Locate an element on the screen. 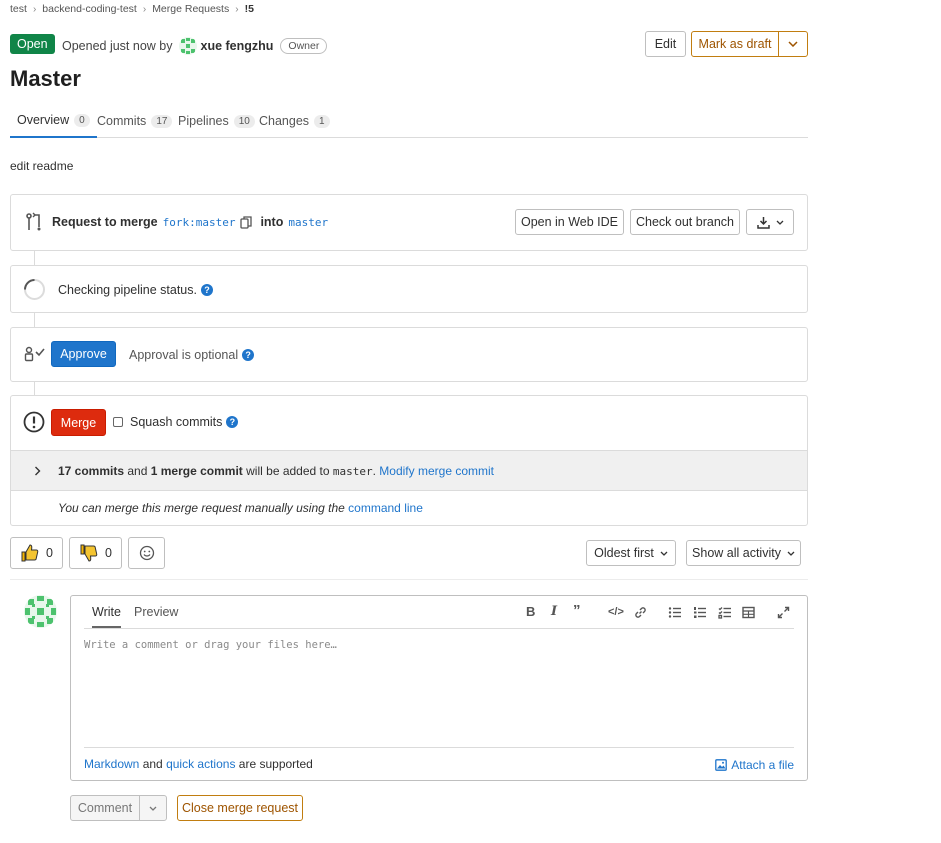  add-reaction-button is located at coordinates (146, 553).